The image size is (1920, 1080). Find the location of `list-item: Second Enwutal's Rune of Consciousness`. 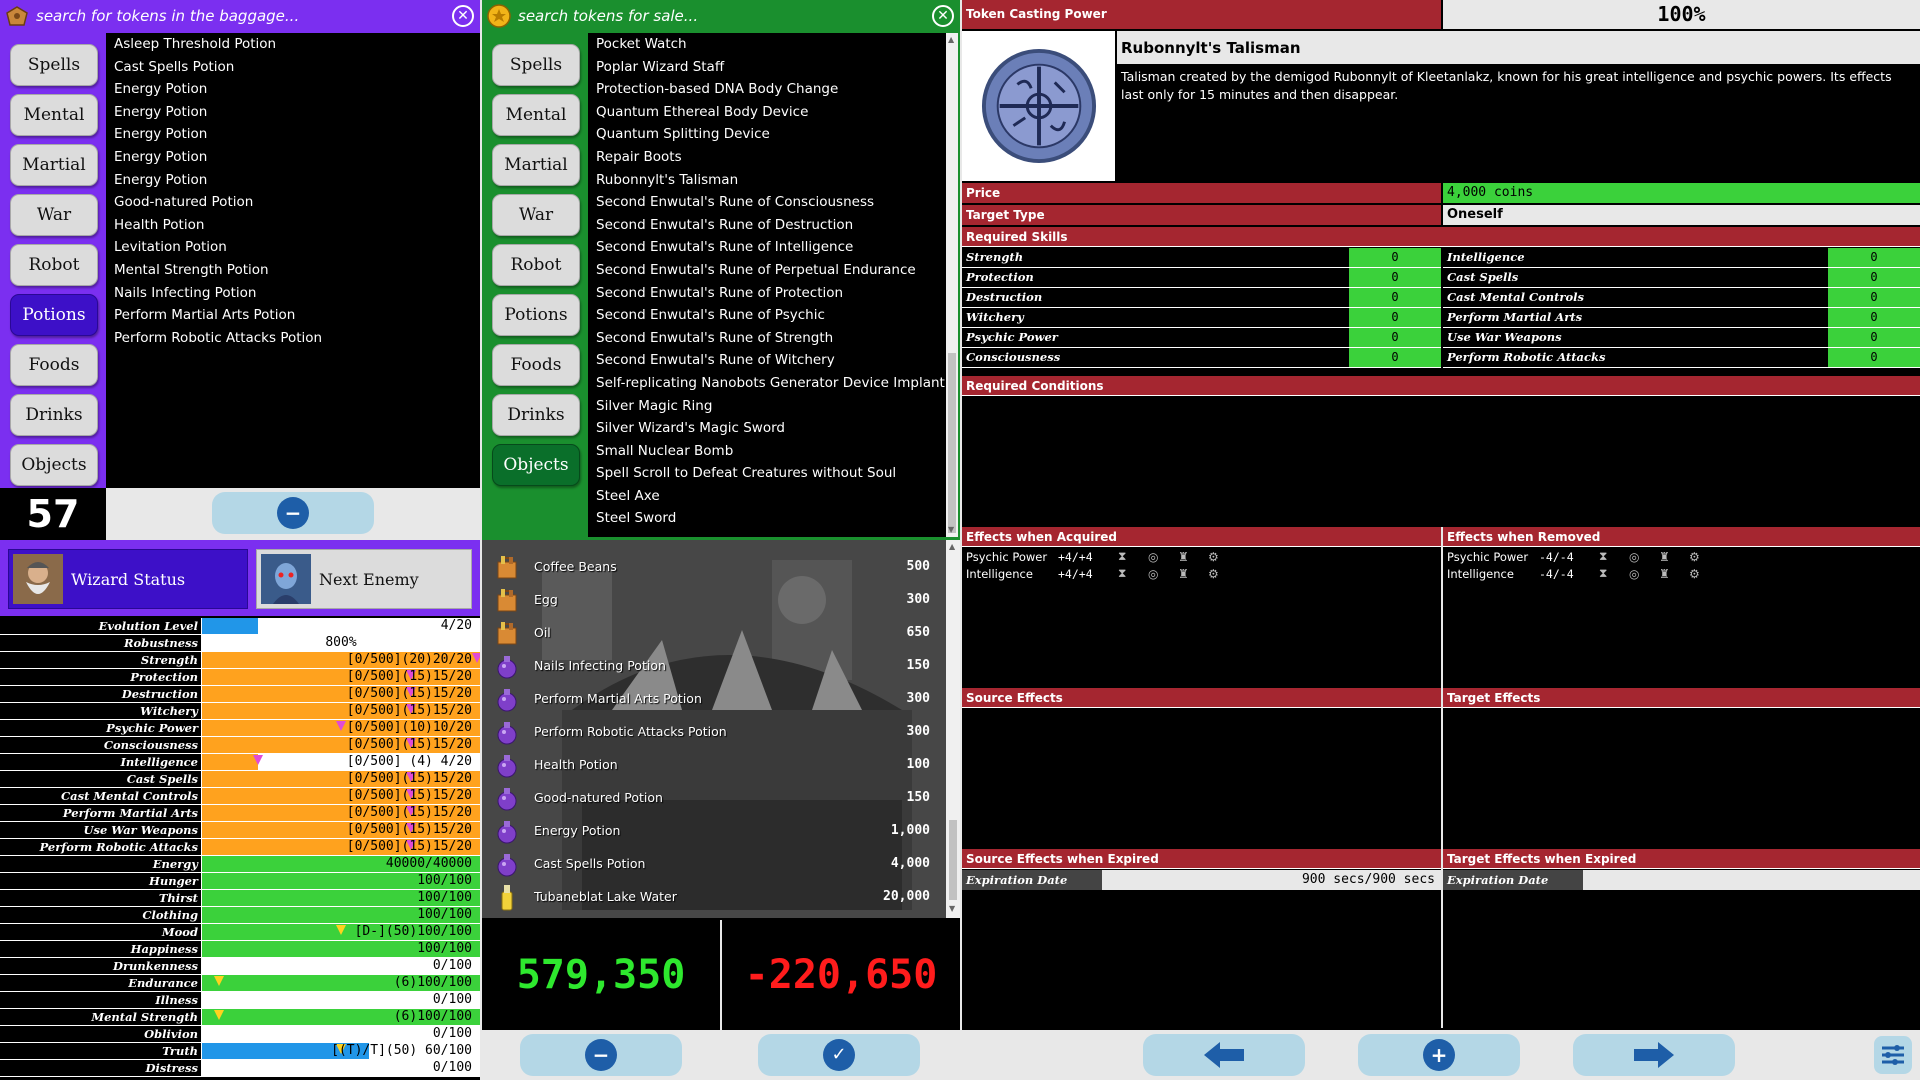

list-item: Second Enwutal's Rune of Consciousness is located at coordinates (771, 202).